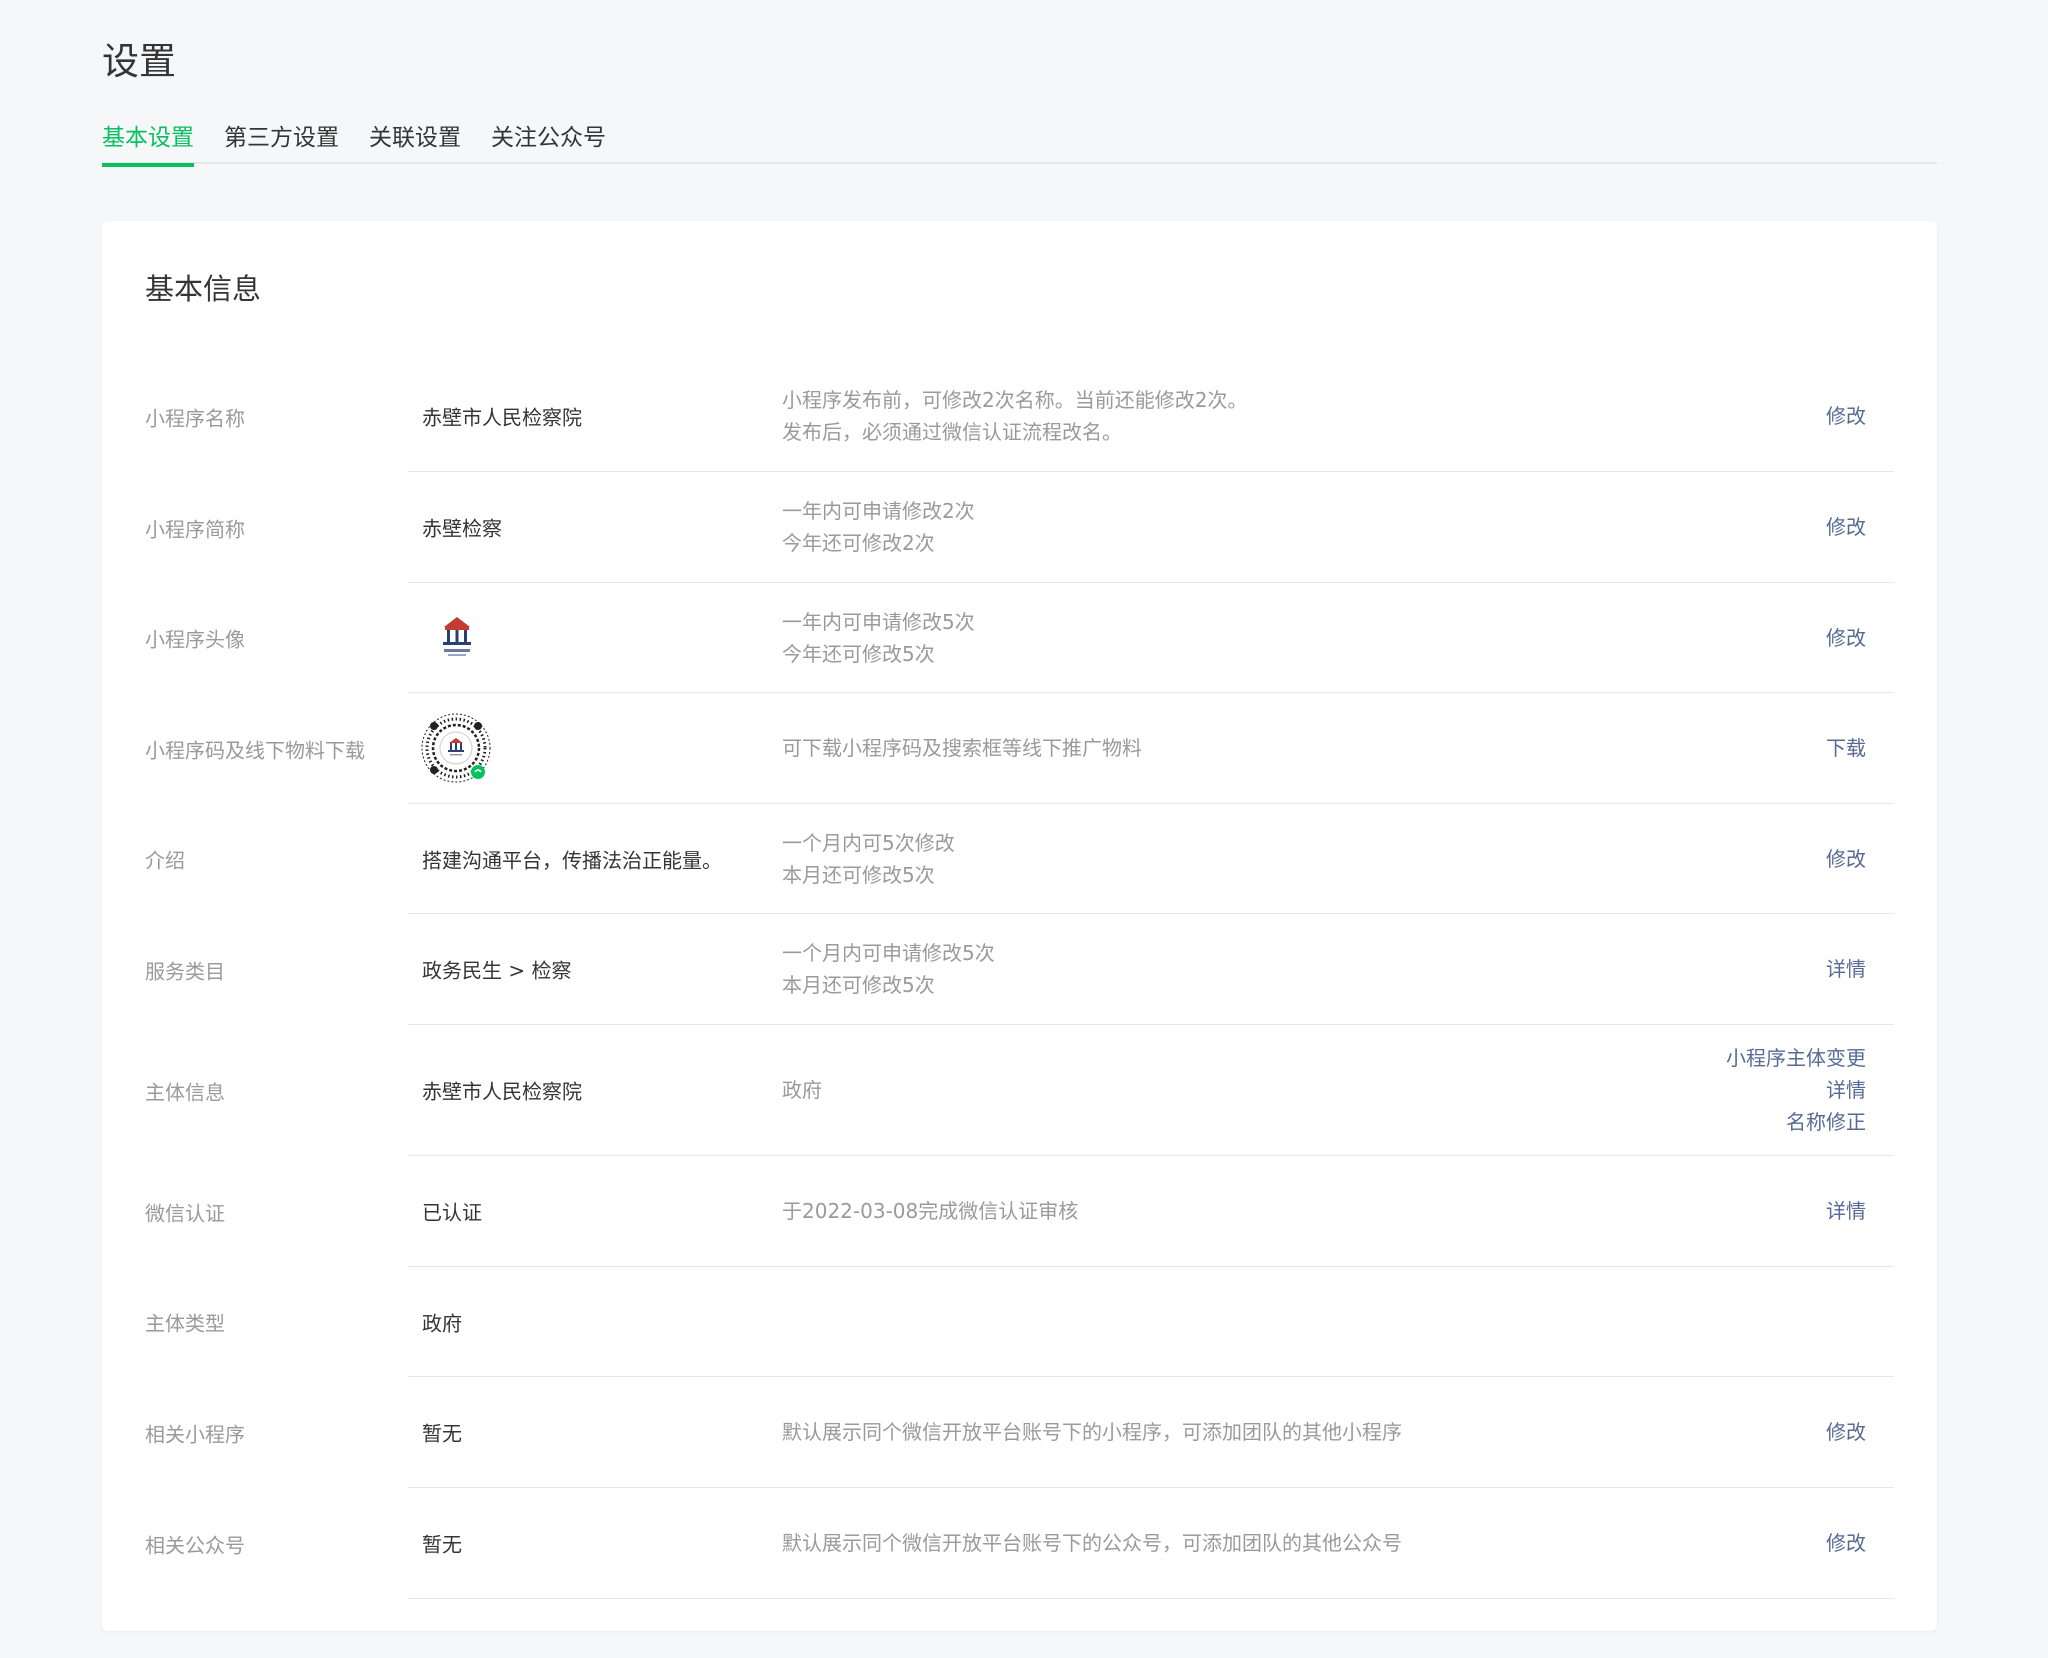 This screenshot has width=2048, height=1658. I want to click on row-label: 相关小程序, so click(195, 1434).